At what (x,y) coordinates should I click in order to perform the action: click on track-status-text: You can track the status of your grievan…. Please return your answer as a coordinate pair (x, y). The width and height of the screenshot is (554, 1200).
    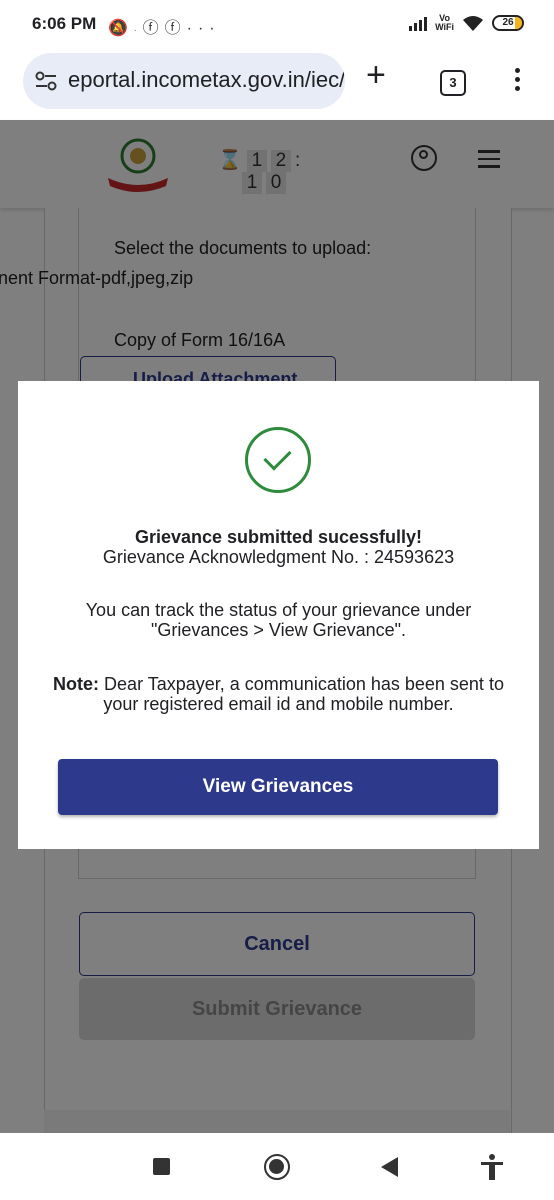
    Looking at the image, I should click on (278, 620).